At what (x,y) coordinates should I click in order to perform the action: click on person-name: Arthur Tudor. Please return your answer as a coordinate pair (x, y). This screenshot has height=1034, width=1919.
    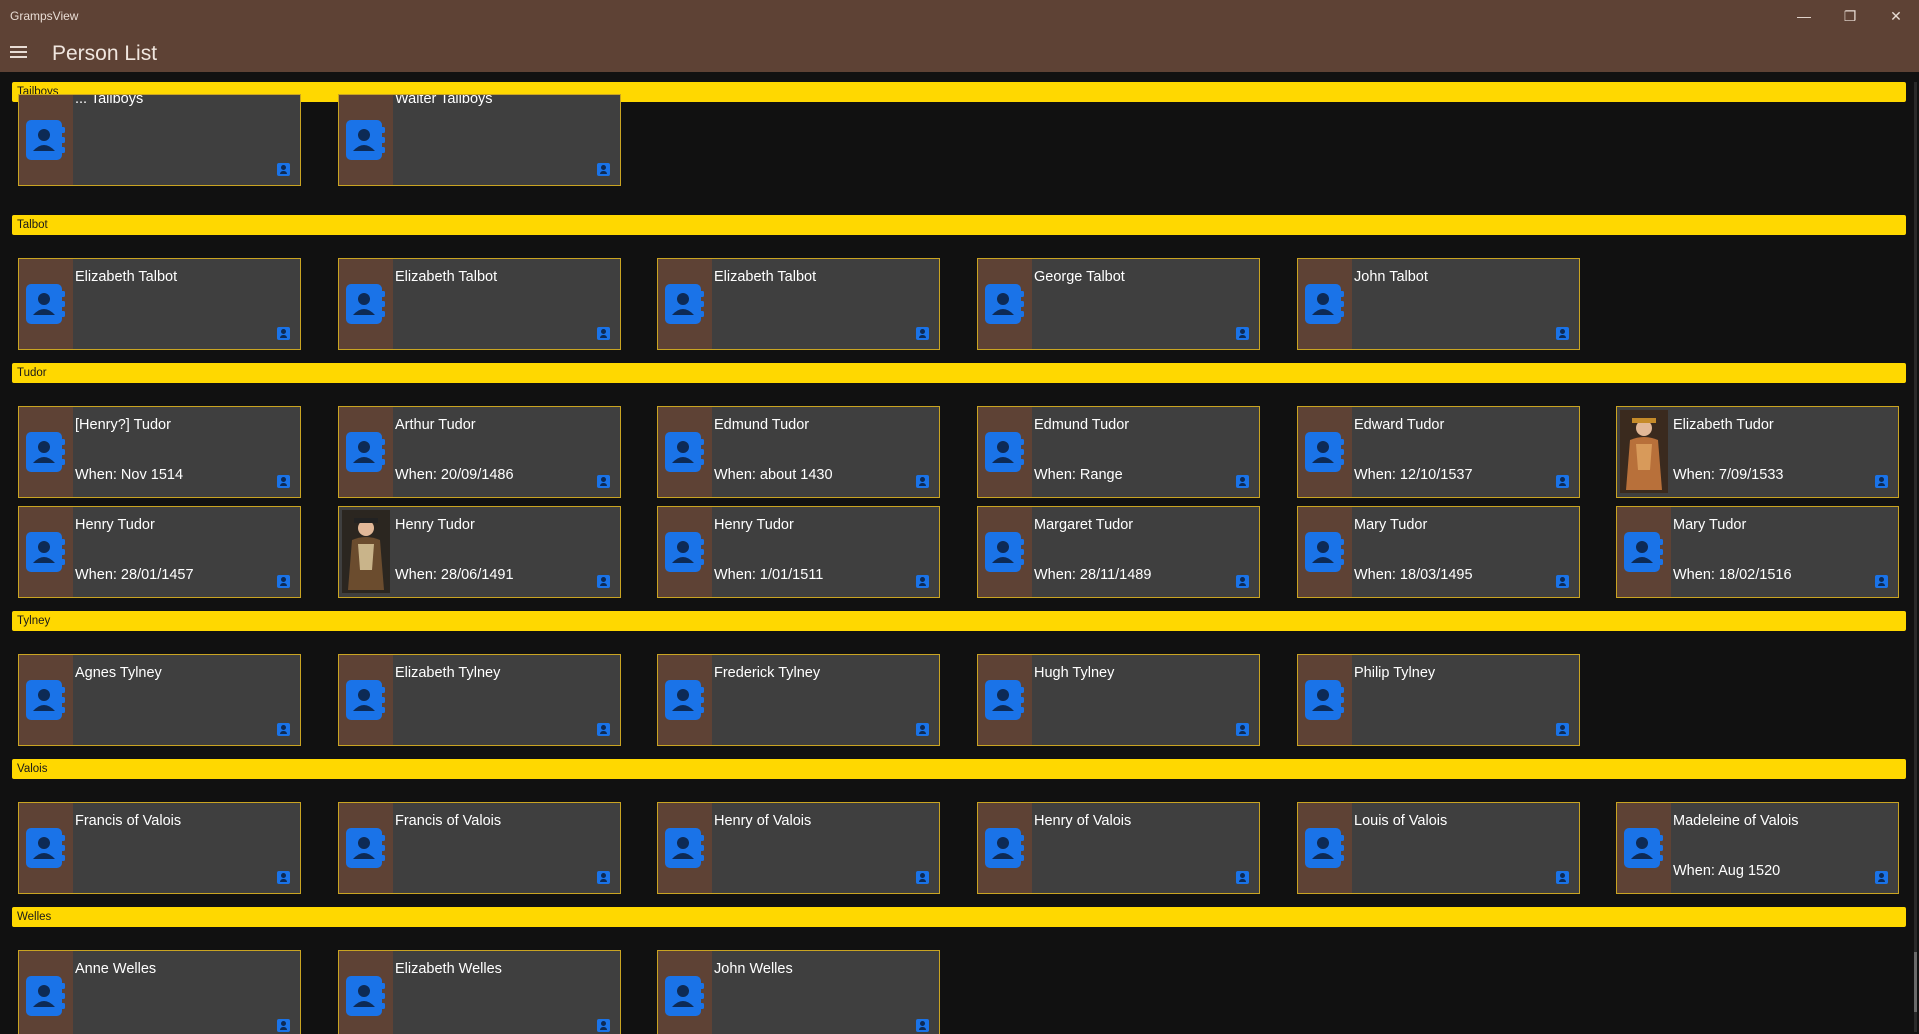
    Looking at the image, I should click on (435, 425).